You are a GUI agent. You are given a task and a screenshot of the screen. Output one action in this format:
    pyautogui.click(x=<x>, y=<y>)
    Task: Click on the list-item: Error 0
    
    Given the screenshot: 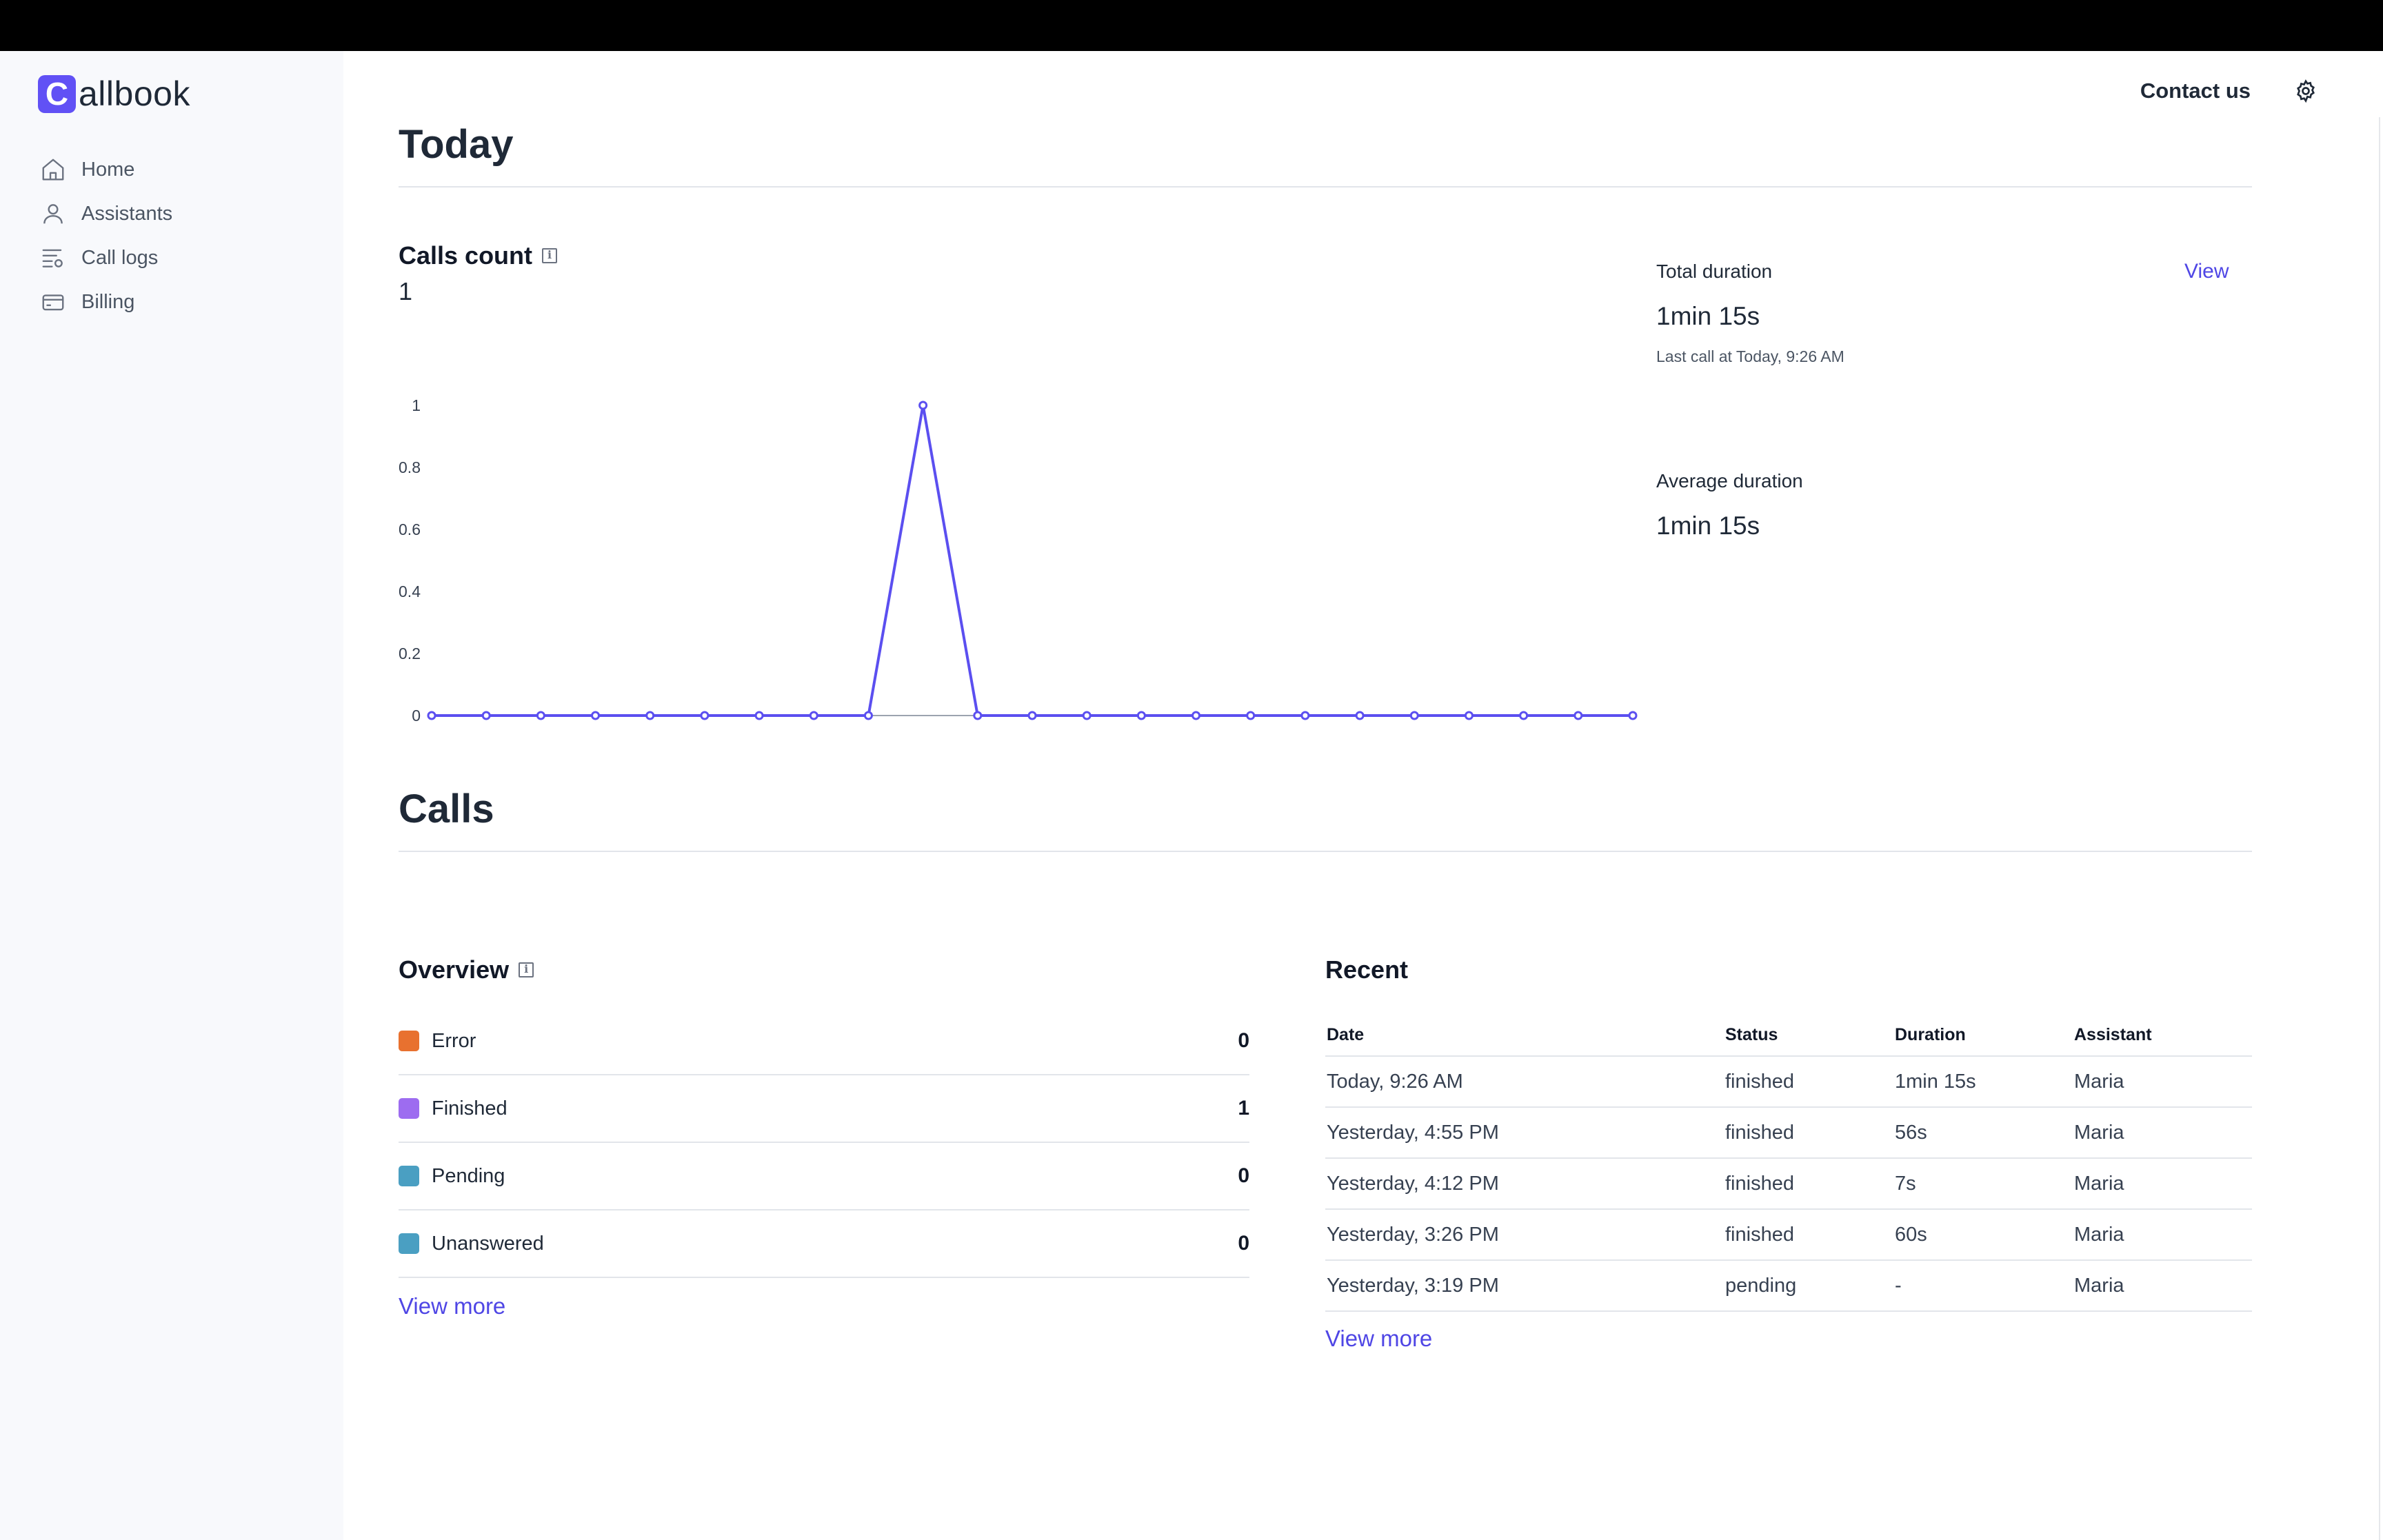 What is the action you would take?
    pyautogui.click(x=824, y=1042)
    